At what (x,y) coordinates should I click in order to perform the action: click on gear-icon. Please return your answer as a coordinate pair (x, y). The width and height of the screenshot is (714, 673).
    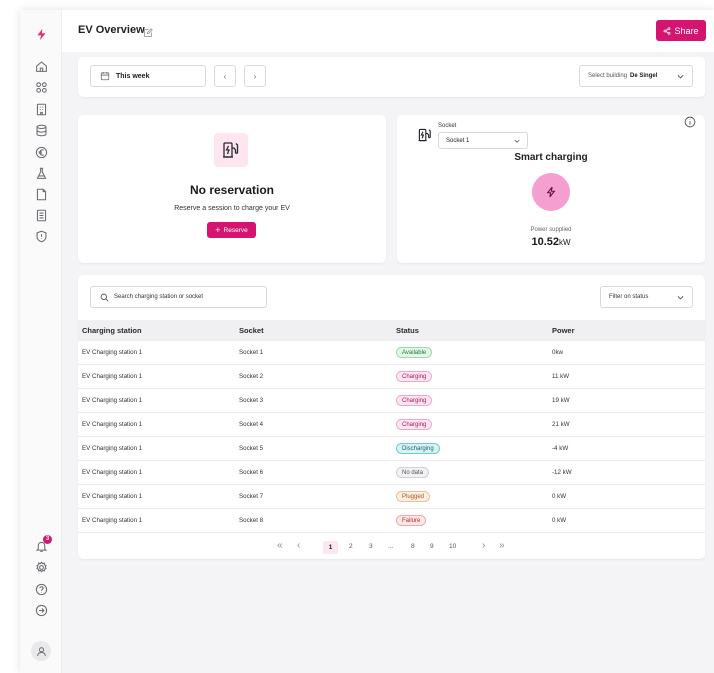
    Looking at the image, I should click on (41, 567).